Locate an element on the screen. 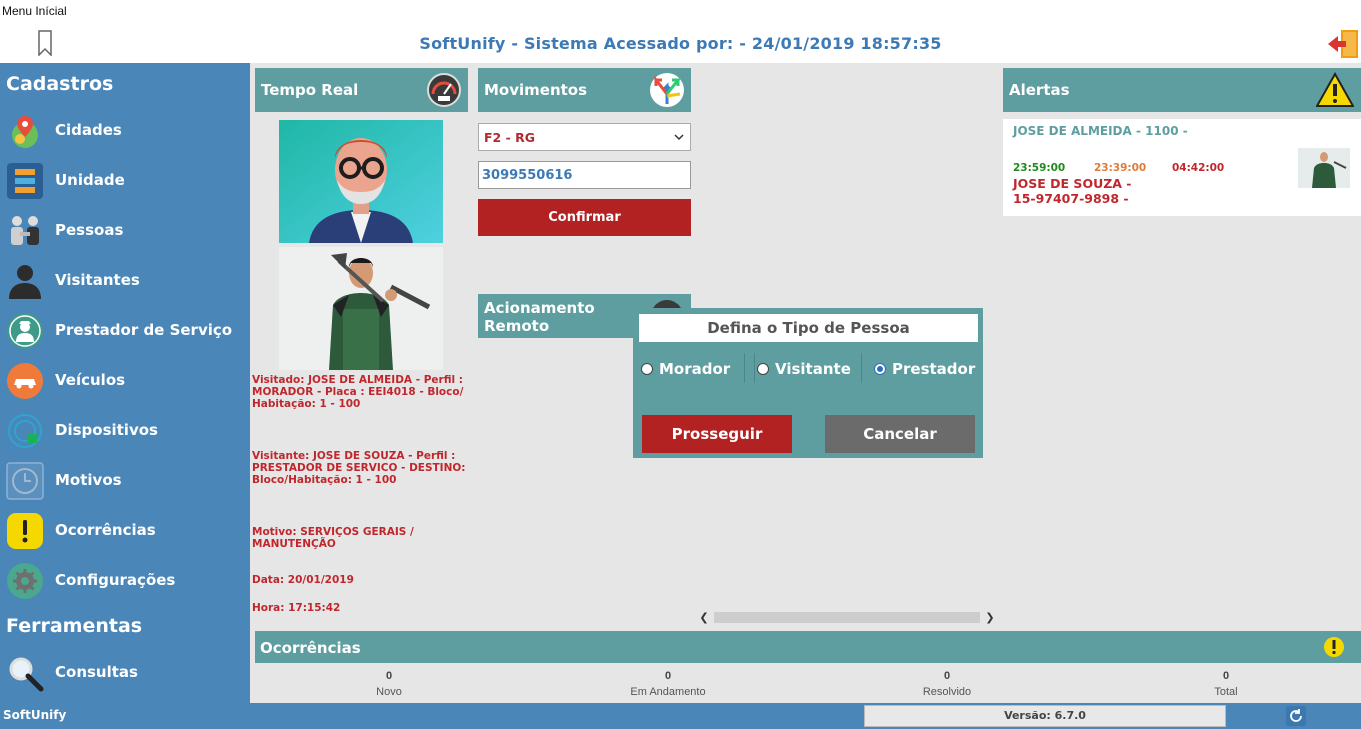  confirm-button: Confirmar is located at coordinates (584, 217).